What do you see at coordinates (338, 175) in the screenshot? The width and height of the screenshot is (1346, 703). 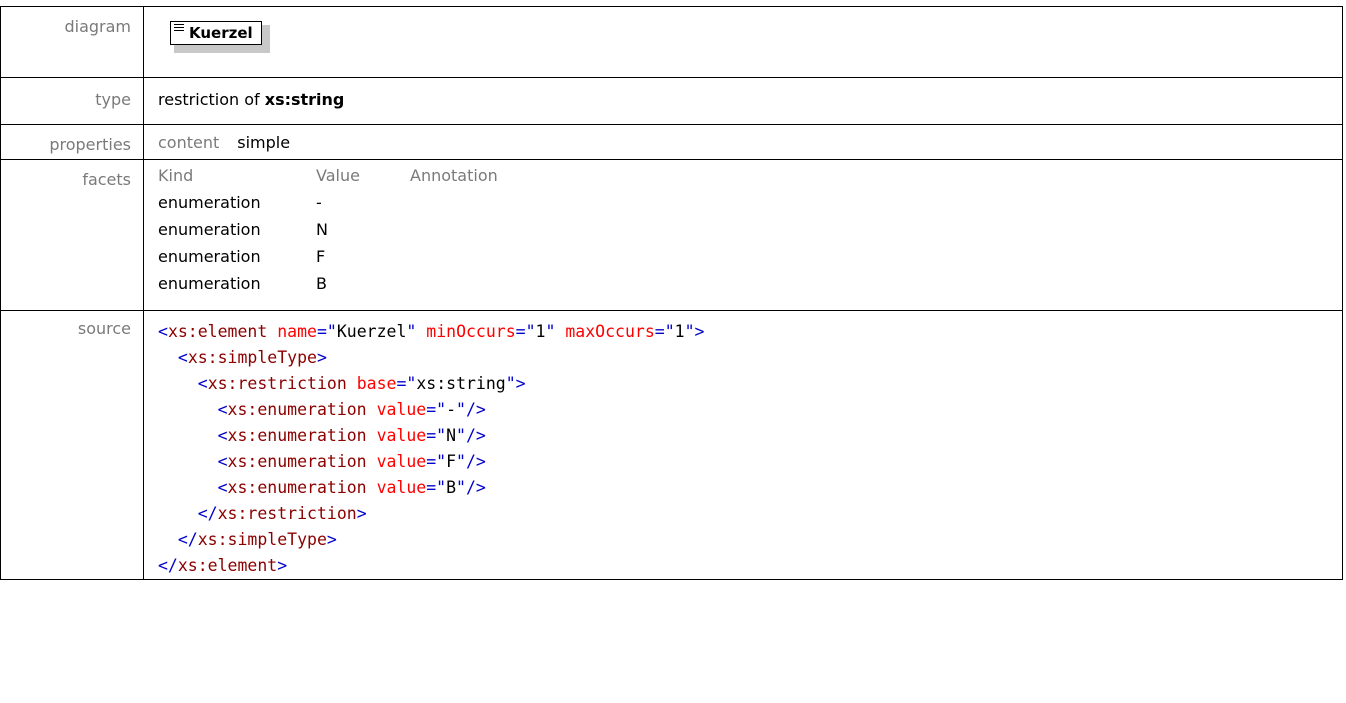 I see `header-value: Value` at bounding box center [338, 175].